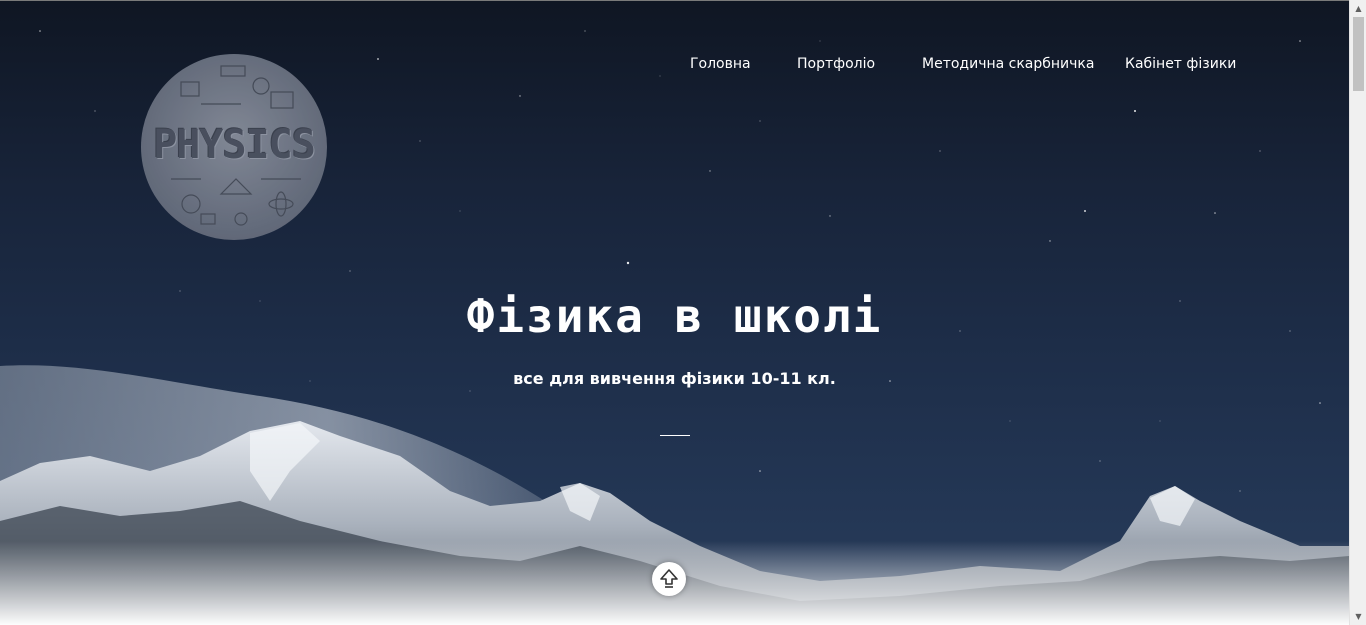 The image size is (1366, 625). What do you see at coordinates (674, 316) in the screenshot?
I see `hero-title: Фізика в школі` at bounding box center [674, 316].